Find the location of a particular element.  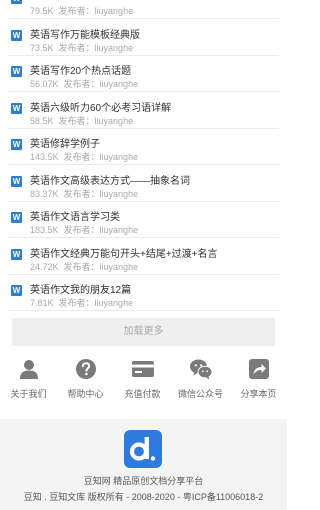

doc-meta: 143.5K 发布者：liuyanghe is located at coordinates (84, 156).